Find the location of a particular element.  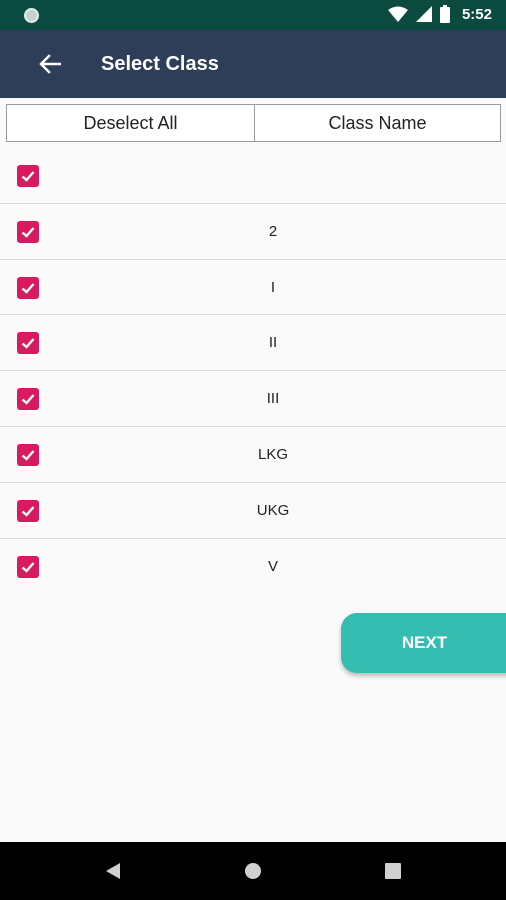

home-circle-icon is located at coordinates (253, 871).